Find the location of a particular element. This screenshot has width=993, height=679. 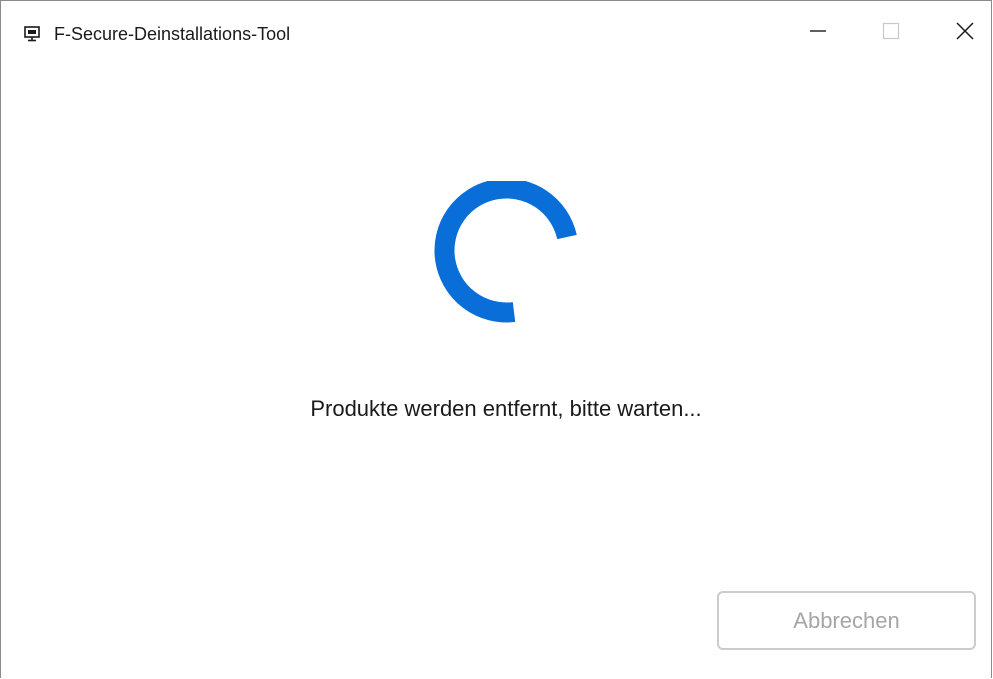

title-bar: F-Secure-Deinstallations-Tool is located at coordinates (496, 32).